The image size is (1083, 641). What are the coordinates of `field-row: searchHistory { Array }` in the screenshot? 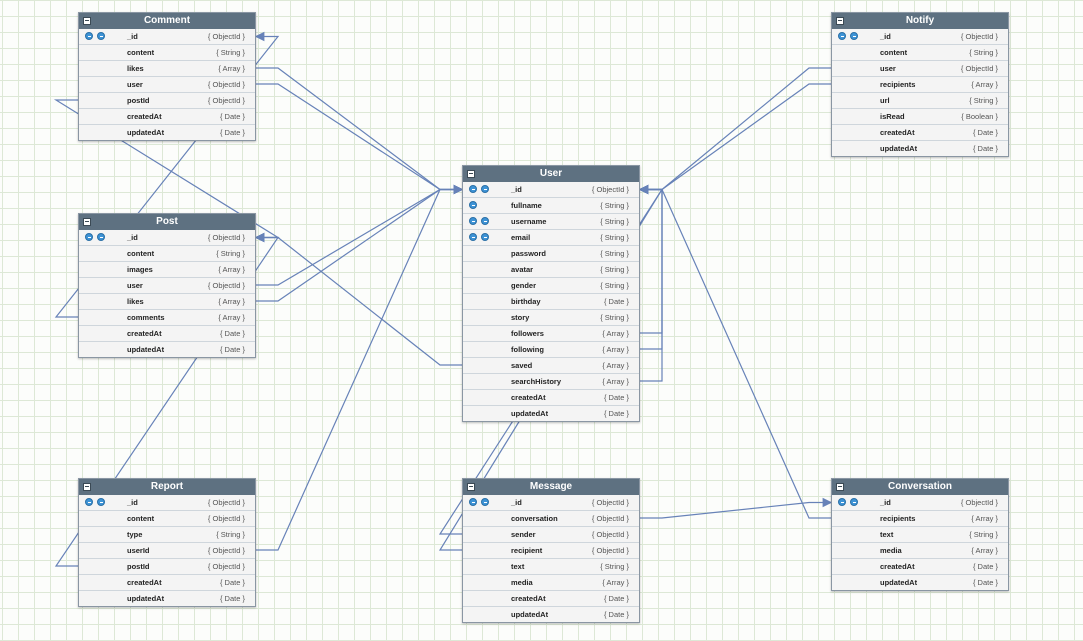 It's located at (551, 381).